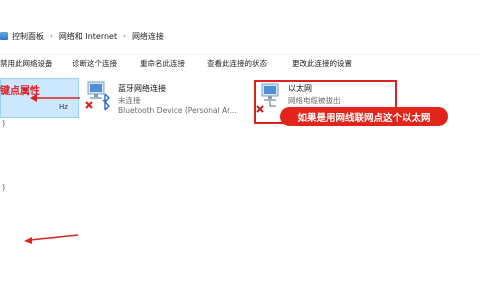 The width and height of the screenshot is (480, 300). Describe the element at coordinates (129, 100) in the screenshot. I see `bluetooth-connection-status: 未连接` at that location.